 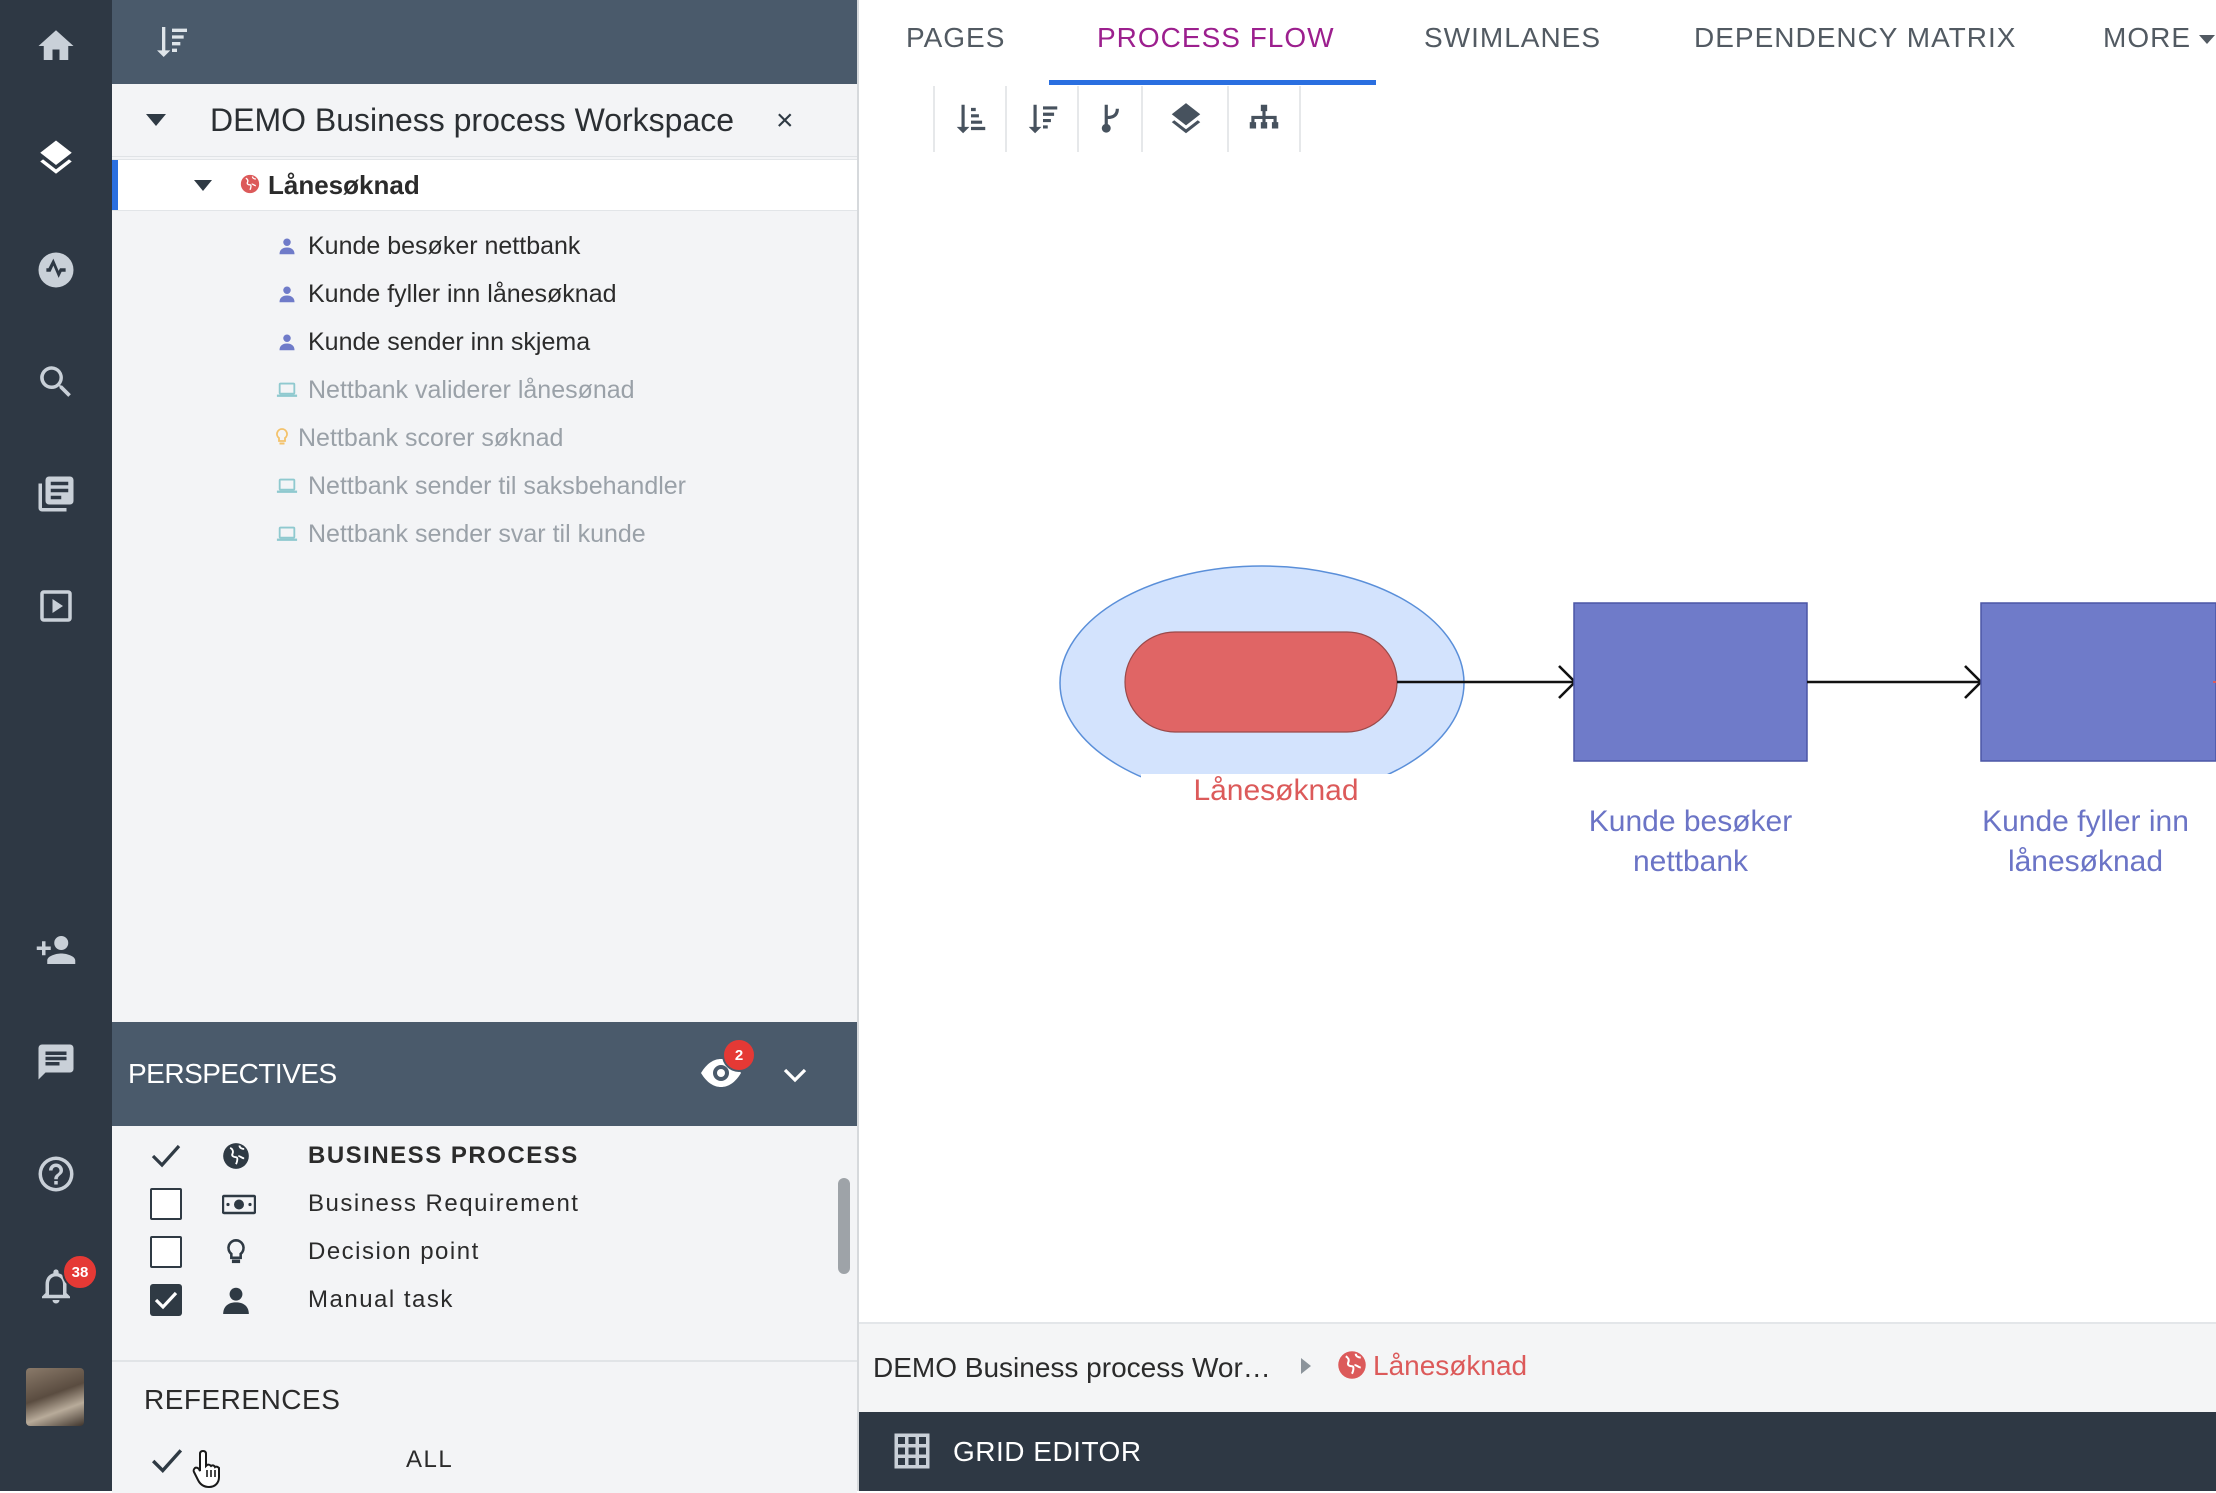 I want to click on tree-item-task: Kunde besøker nettbank, so click(x=428, y=246).